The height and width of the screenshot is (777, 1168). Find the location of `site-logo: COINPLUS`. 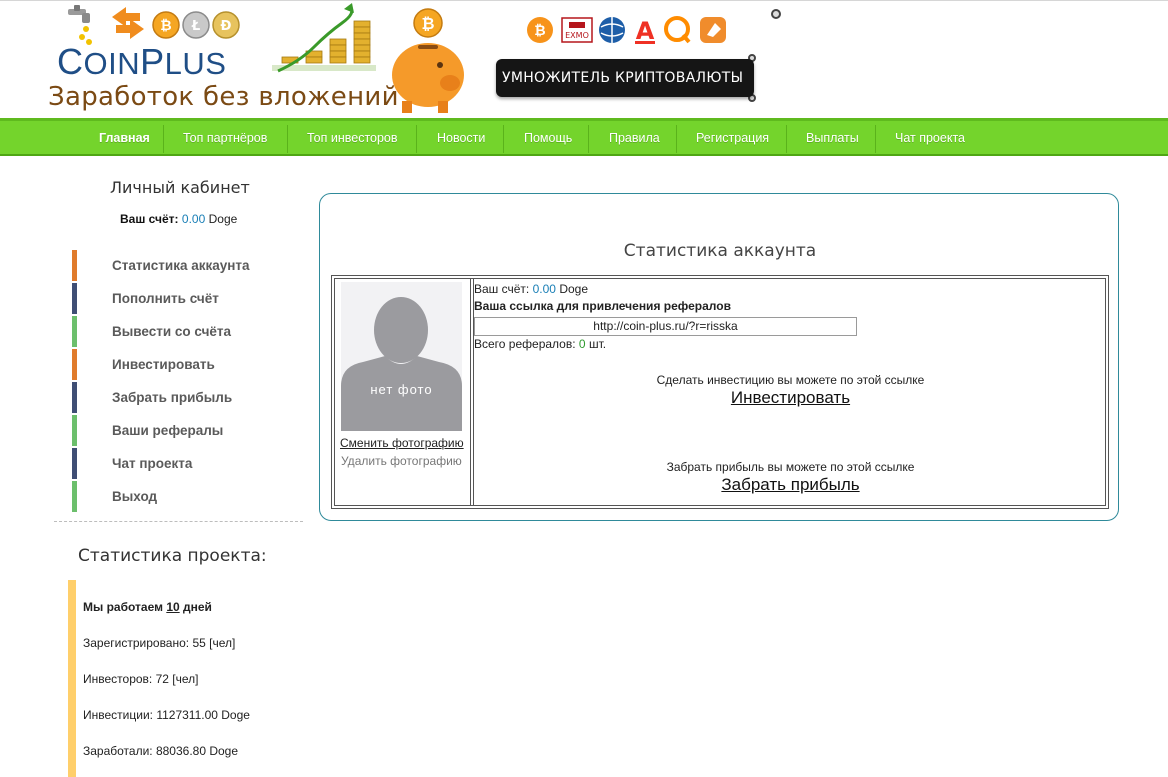

site-logo: COINPLUS is located at coordinates (141, 62).